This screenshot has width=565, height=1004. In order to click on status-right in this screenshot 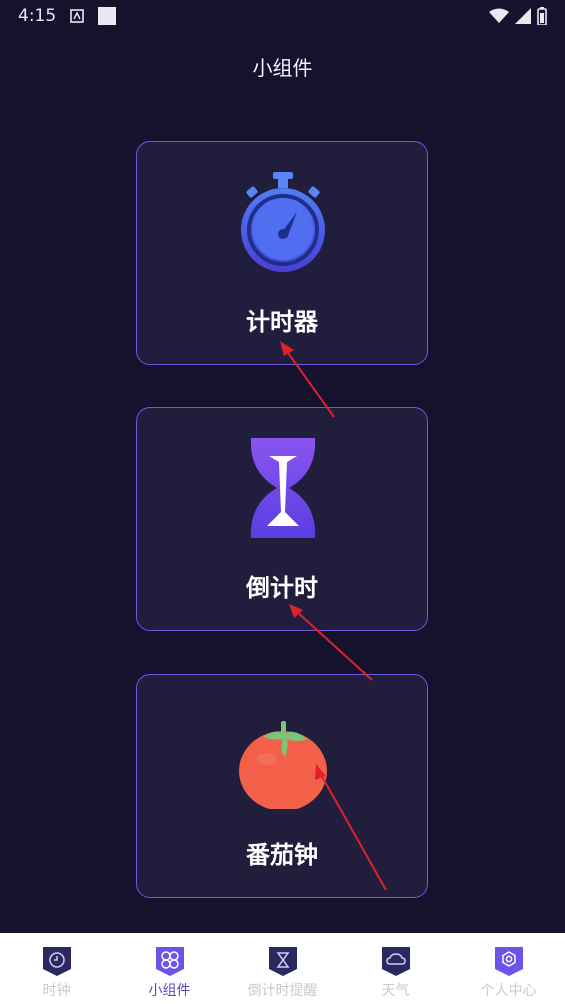, I will do `click(518, 16)`.